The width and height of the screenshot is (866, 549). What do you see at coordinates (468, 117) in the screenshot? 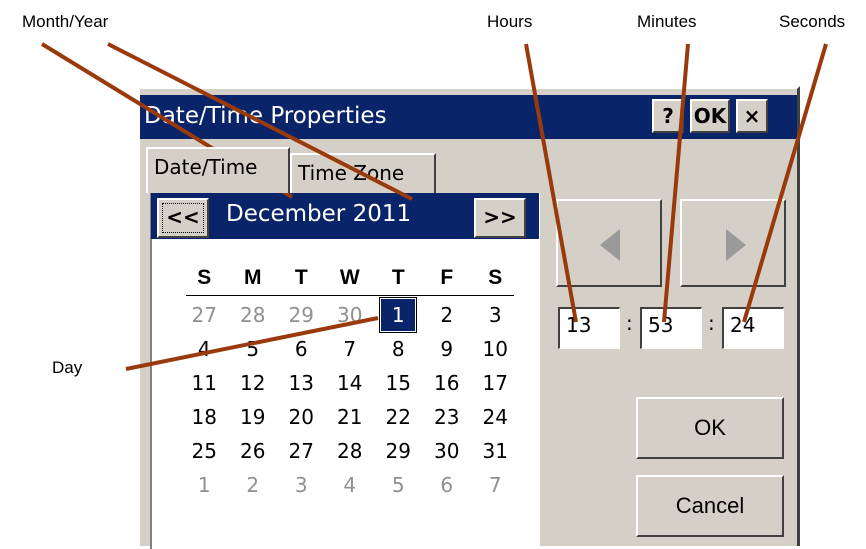
I see `title-bar: Date/Time Properties ? OK ×` at bounding box center [468, 117].